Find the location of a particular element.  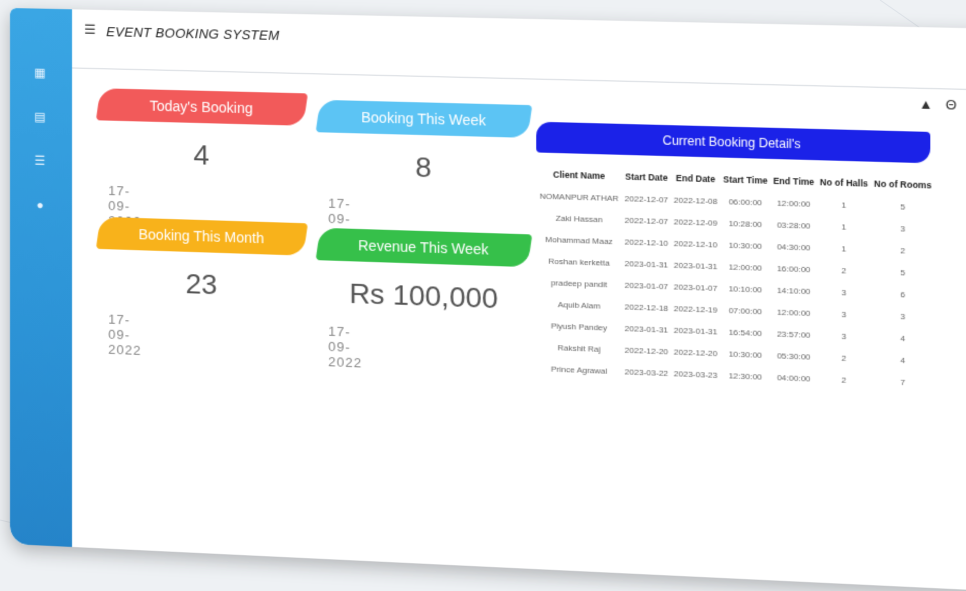

table-cell: 07:00:00 is located at coordinates (745, 311).